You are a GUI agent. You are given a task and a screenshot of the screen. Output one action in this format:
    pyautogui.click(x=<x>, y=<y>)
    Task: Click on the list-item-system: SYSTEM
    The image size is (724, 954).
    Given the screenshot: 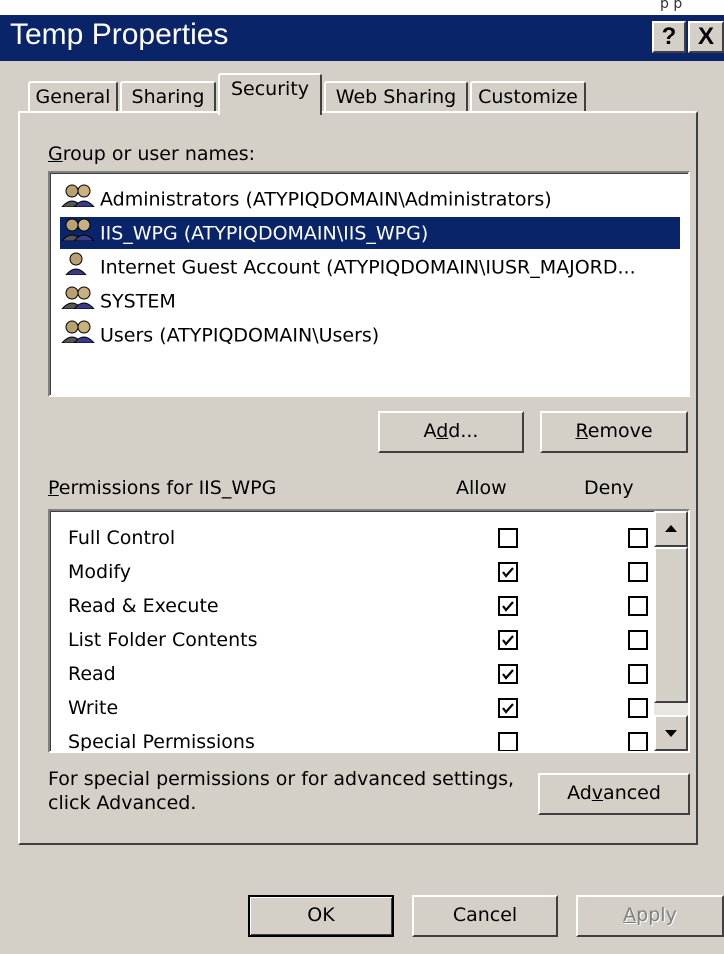 What is the action you would take?
    pyautogui.click(x=370, y=301)
    